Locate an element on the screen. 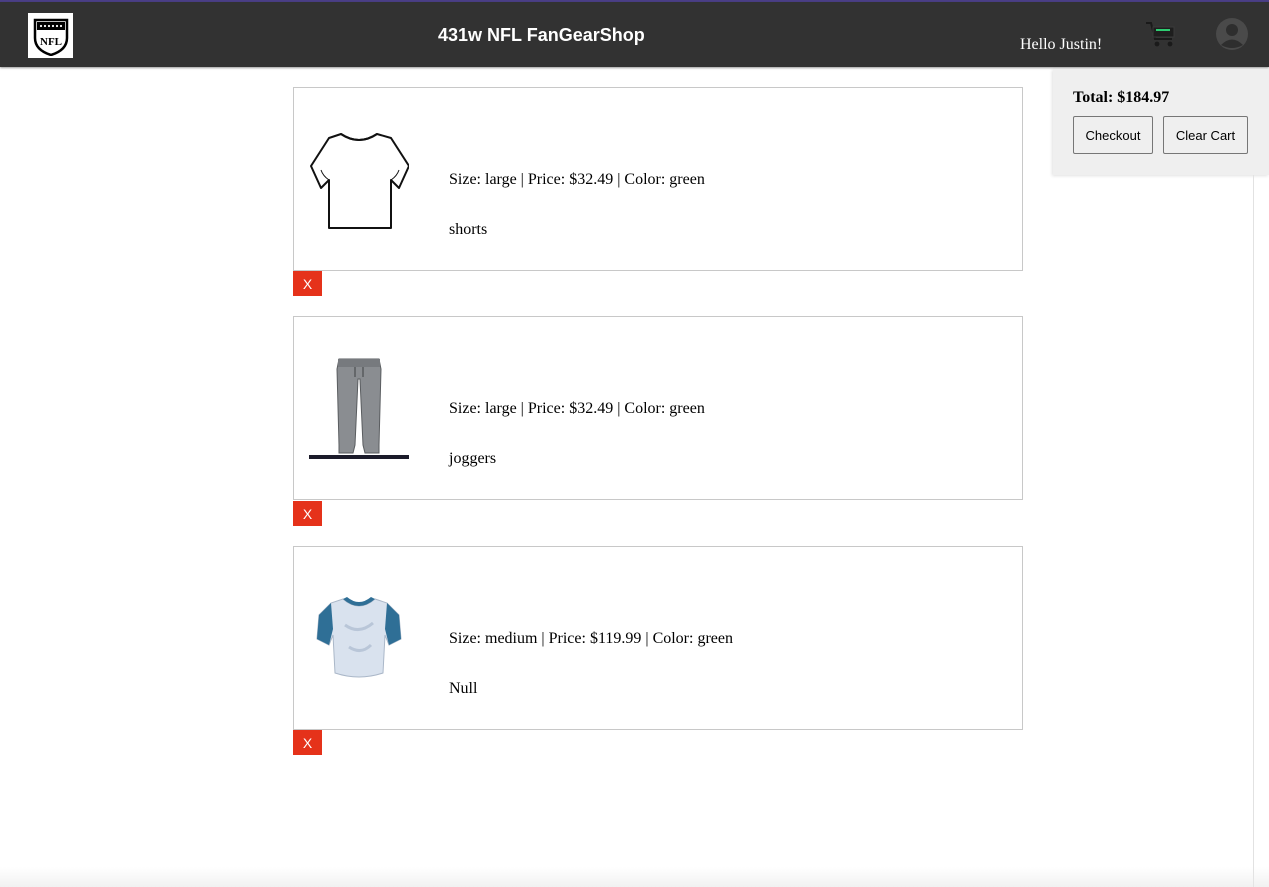 Image resolution: width=1269 pixels, height=887 pixels. scrollbar-track is located at coordinates (1253, 531).